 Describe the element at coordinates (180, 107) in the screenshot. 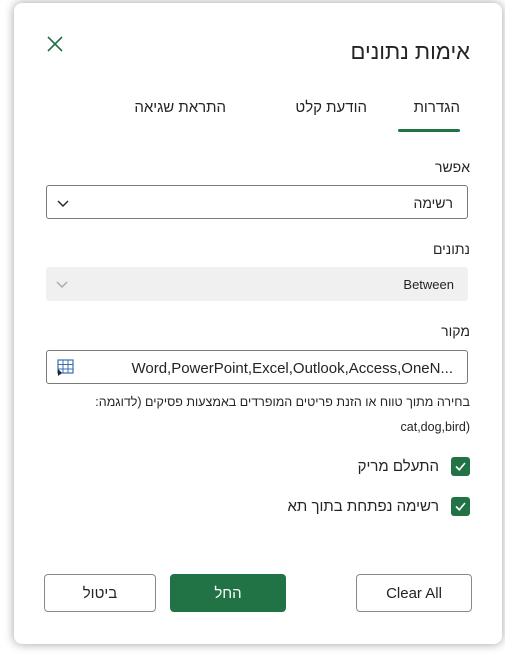

I see `tab-error-alert: התראת שגיאה` at that location.